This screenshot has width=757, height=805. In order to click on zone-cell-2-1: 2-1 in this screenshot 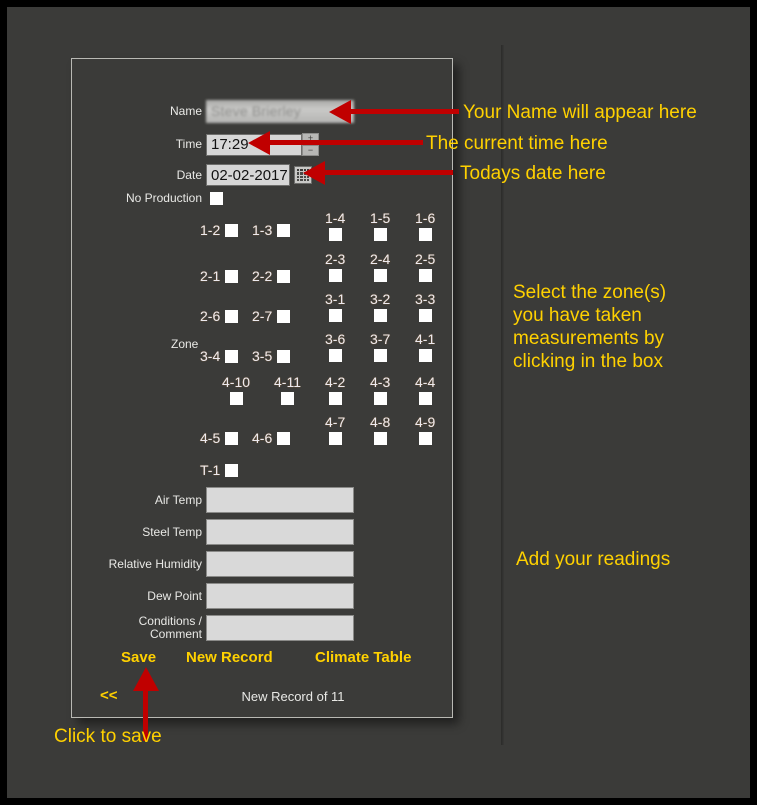, I will do `click(219, 276)`.